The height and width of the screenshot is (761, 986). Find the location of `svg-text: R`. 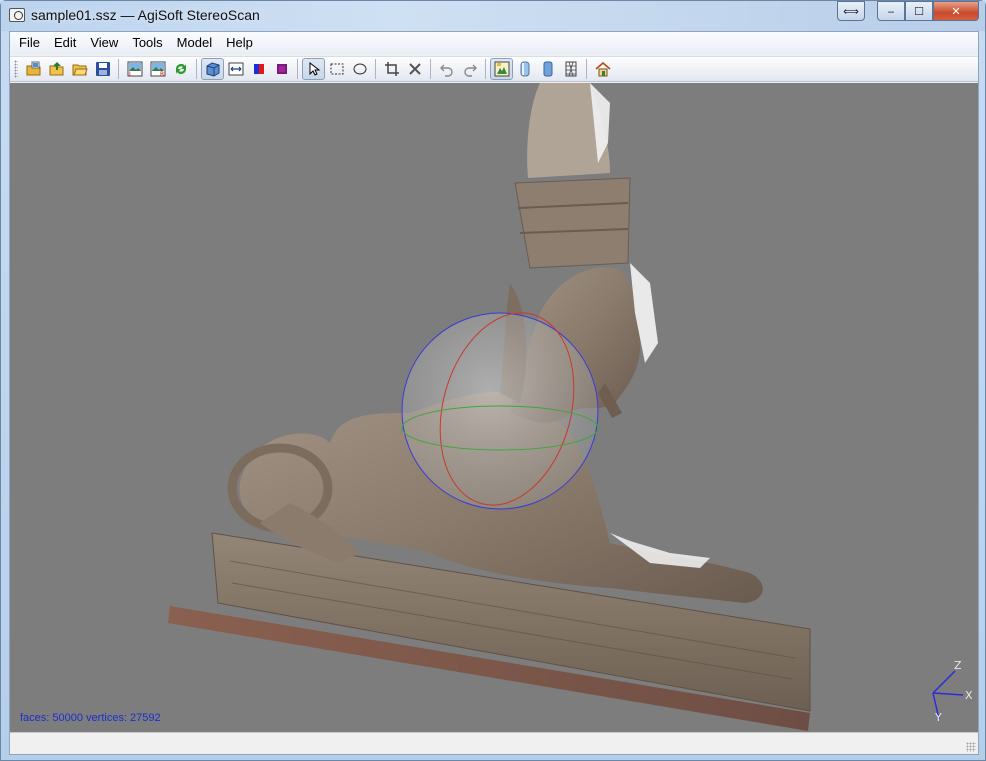

svg-text: R is located at coordinates (162, 74).